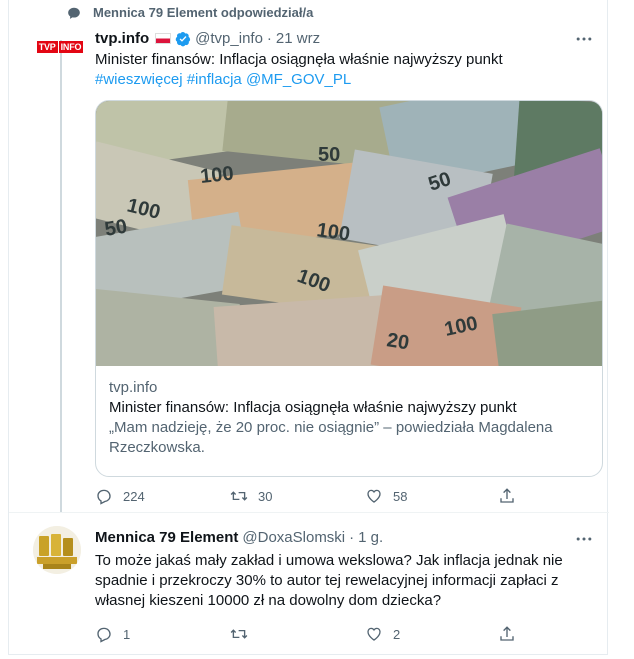  Describe the element at coordinates (297, 496) in the screenshot. I see `retweet-button: 30` at that location.